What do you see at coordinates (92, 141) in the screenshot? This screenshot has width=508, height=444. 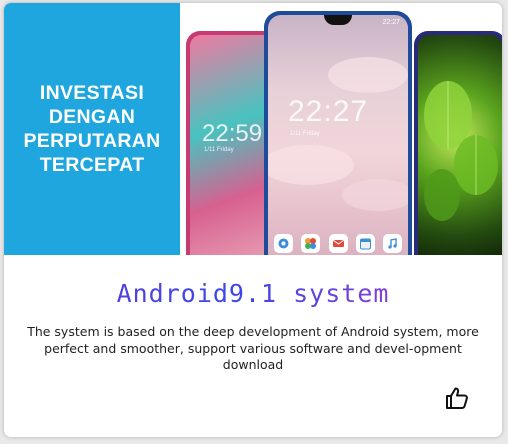 I see `promo-line: PERPUTARAN` at bounding box center [92, 141].